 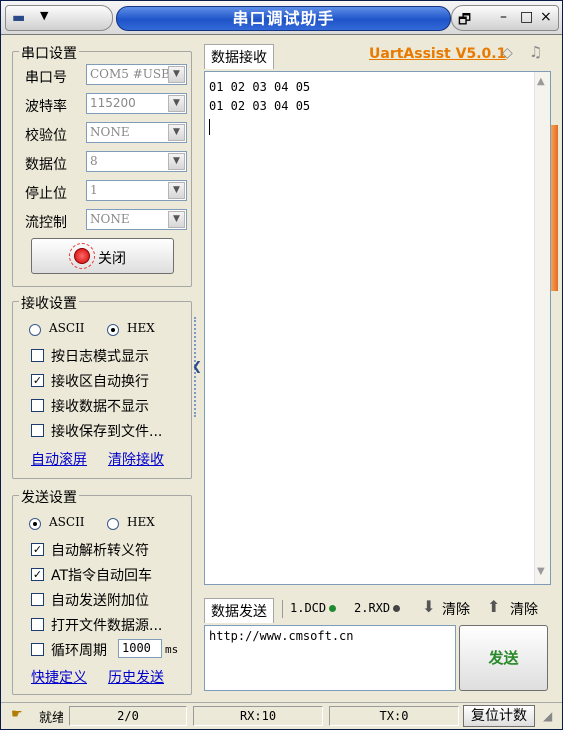 What do you see at coordinates (46, 194) in the screenshot?
I see `stopbits-label: 停止位` at bounding box center [46, 194].